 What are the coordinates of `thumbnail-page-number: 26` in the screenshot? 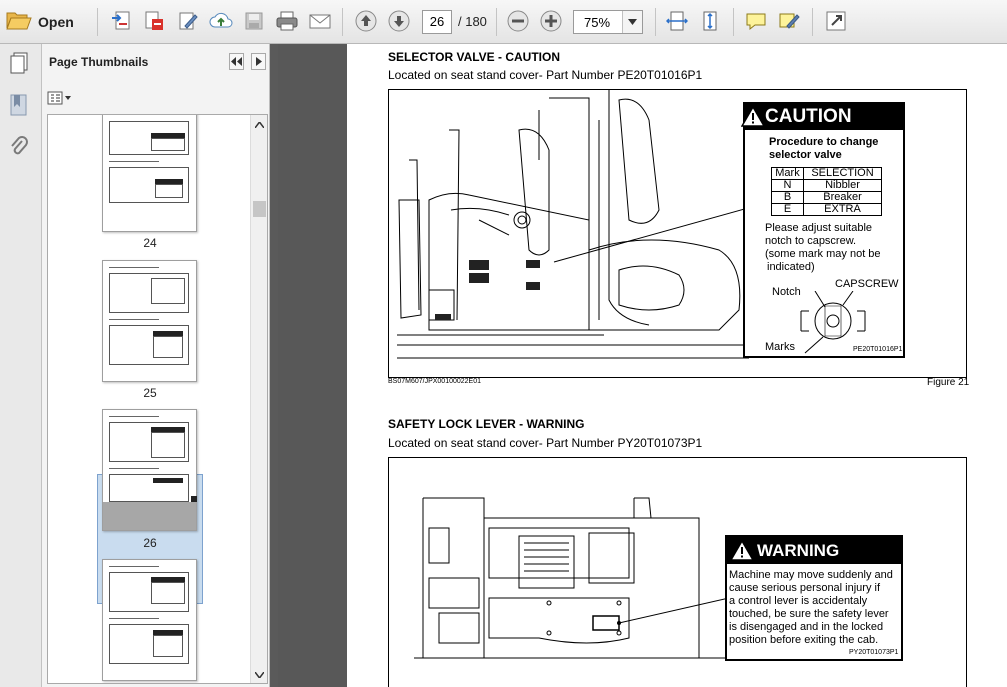 It's located at (150, 543).